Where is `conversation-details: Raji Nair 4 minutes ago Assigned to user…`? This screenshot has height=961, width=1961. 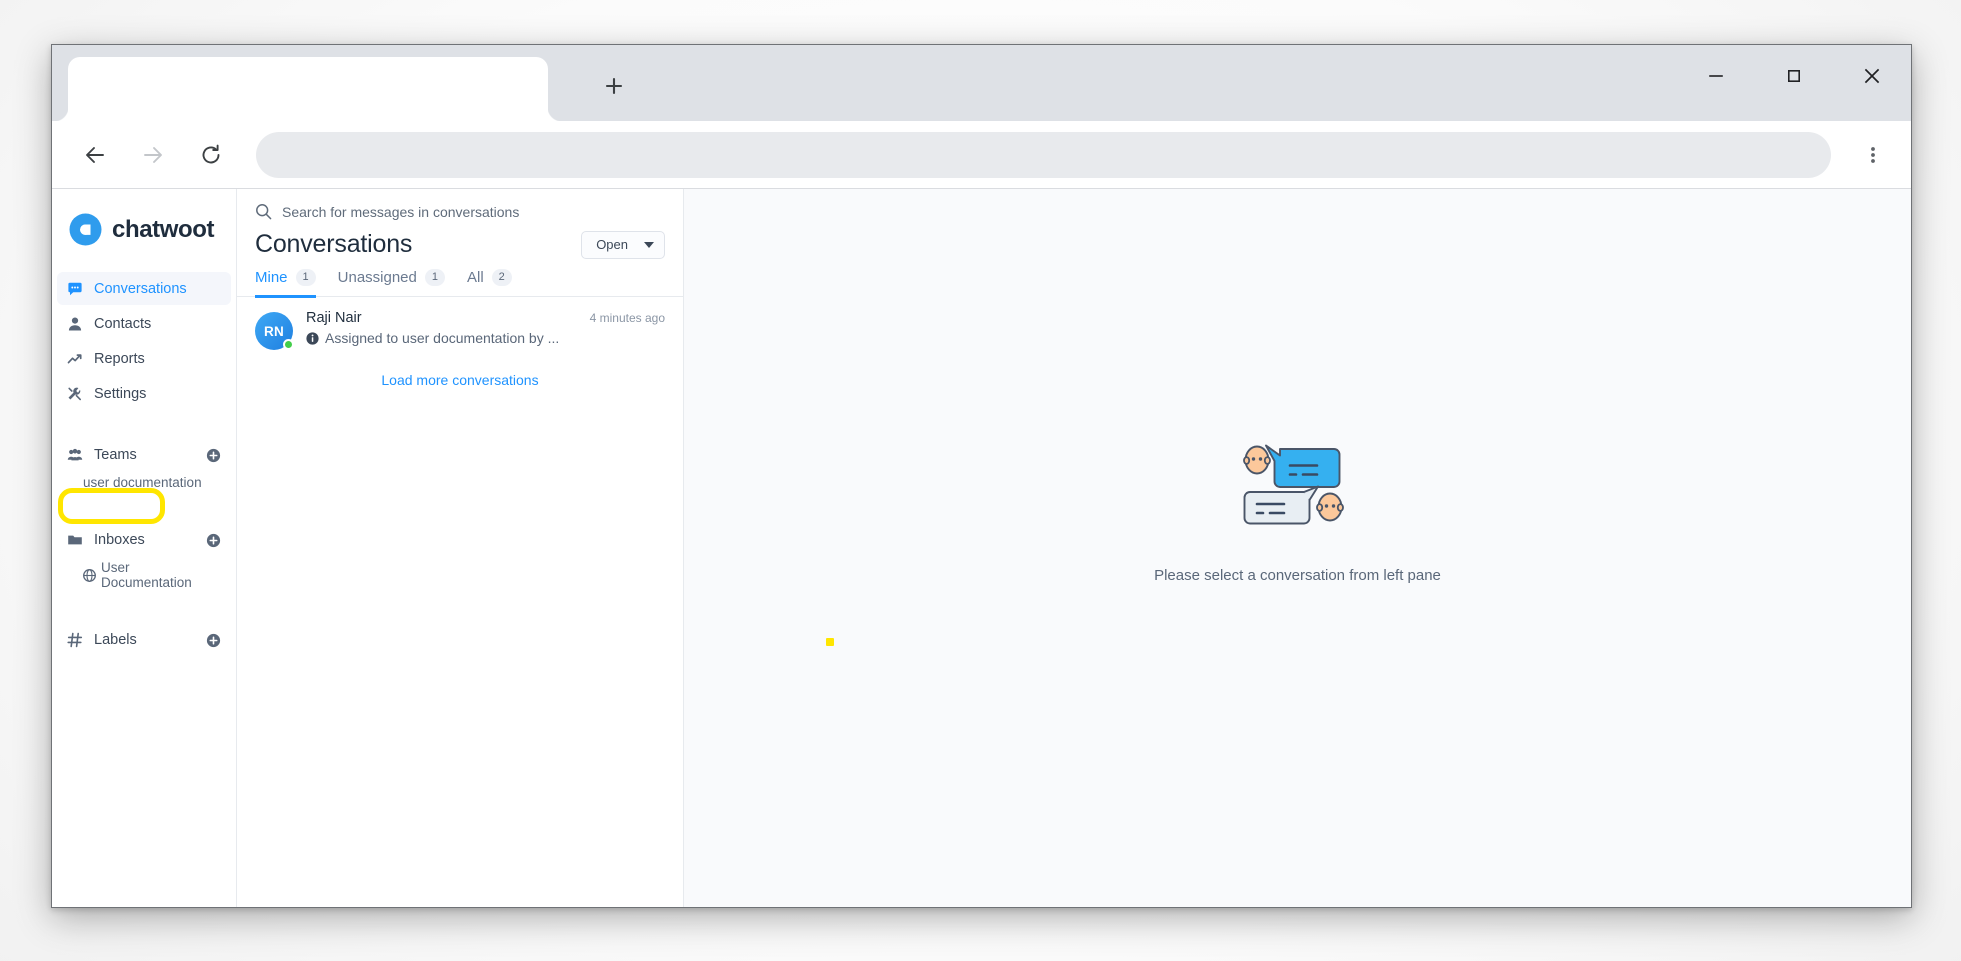
conversation-details: Raji Nair 4 minutes ago Assigned to user… is located at coordinates (485, 328).